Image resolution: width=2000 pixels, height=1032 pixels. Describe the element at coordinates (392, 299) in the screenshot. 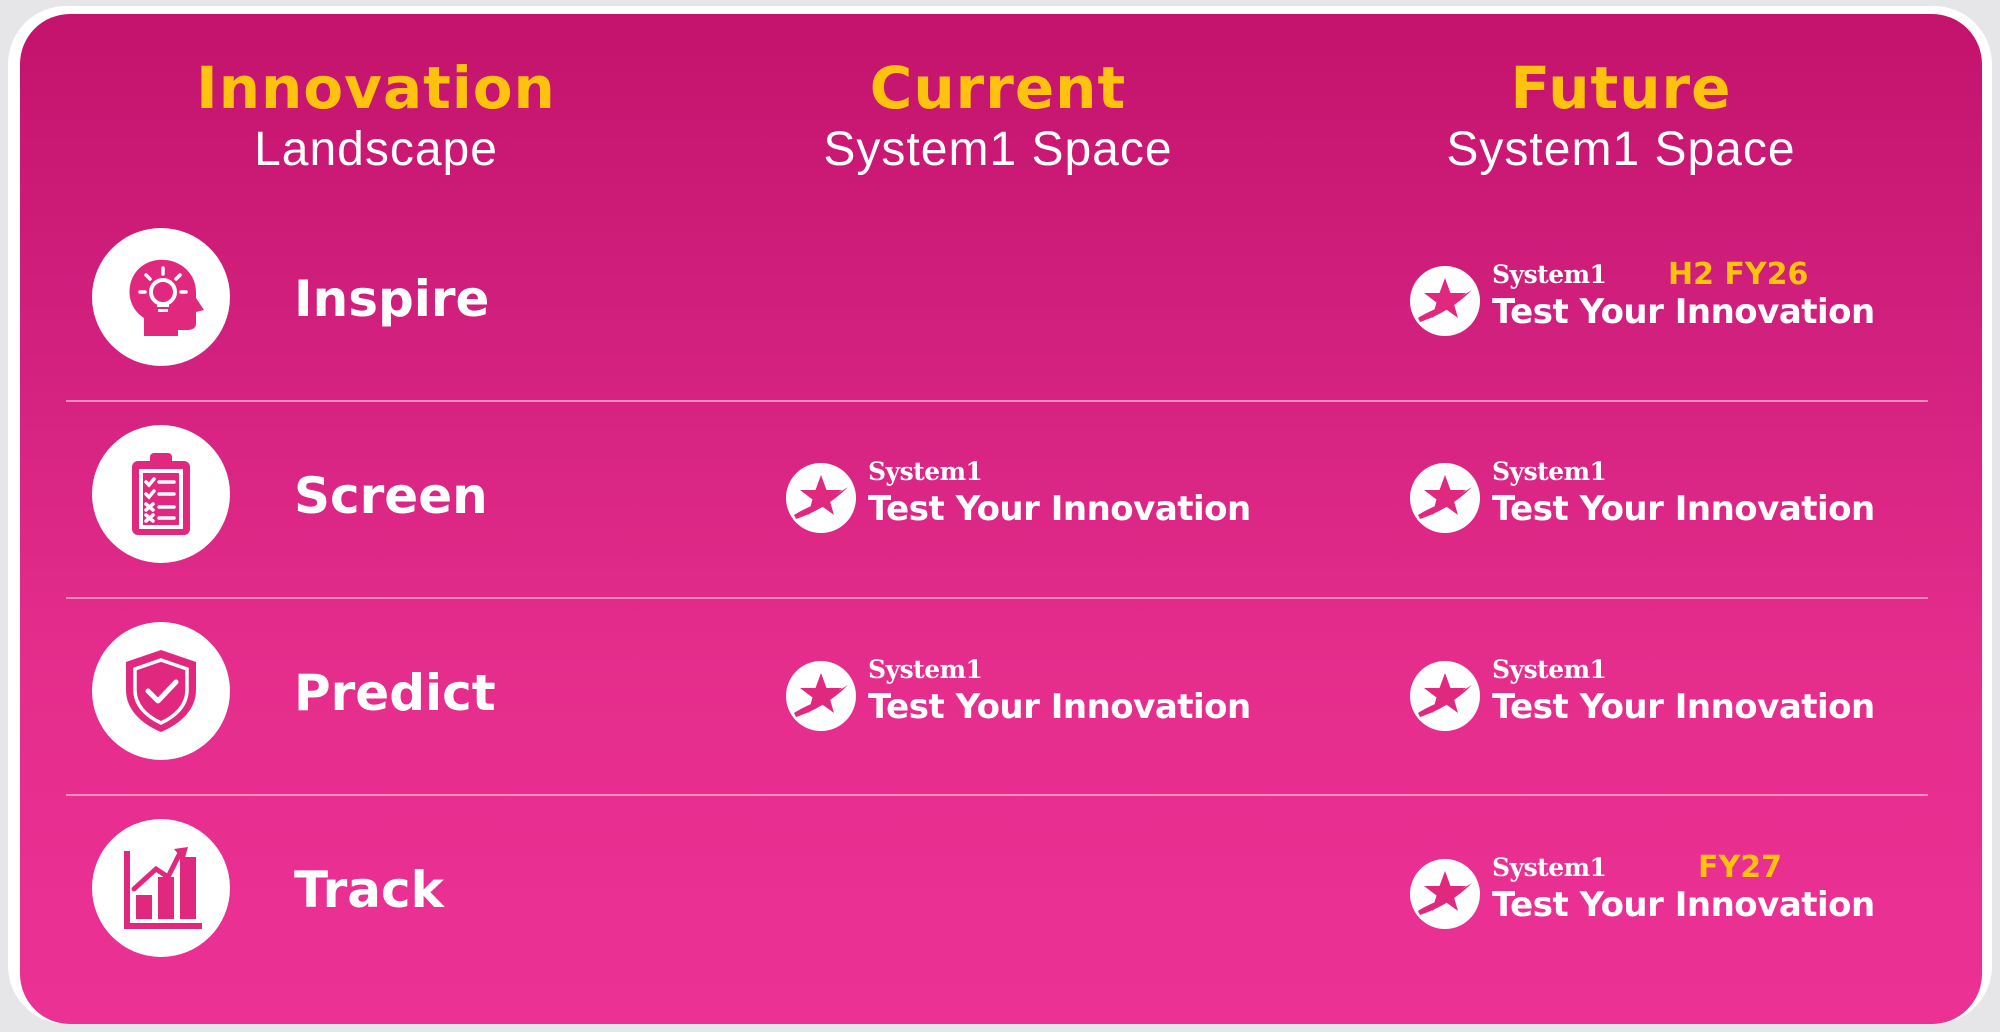

I see `row-label-inspire: Inspire` at that location.